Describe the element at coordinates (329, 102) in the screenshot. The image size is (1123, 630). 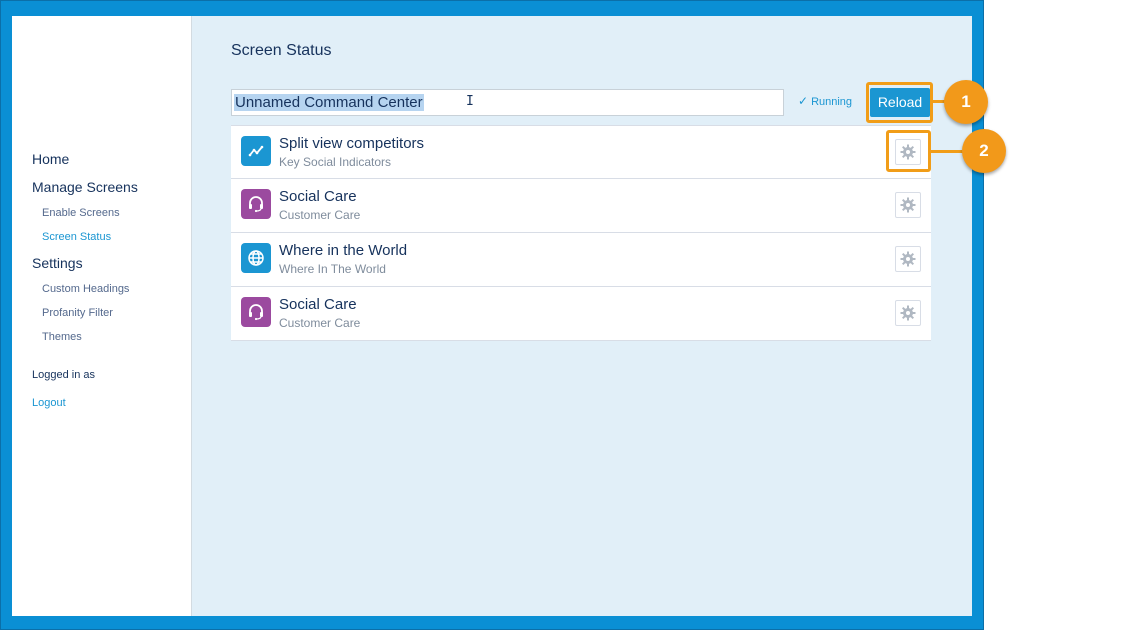
I see `name-input-value: Unnamed Command Center` at that location.